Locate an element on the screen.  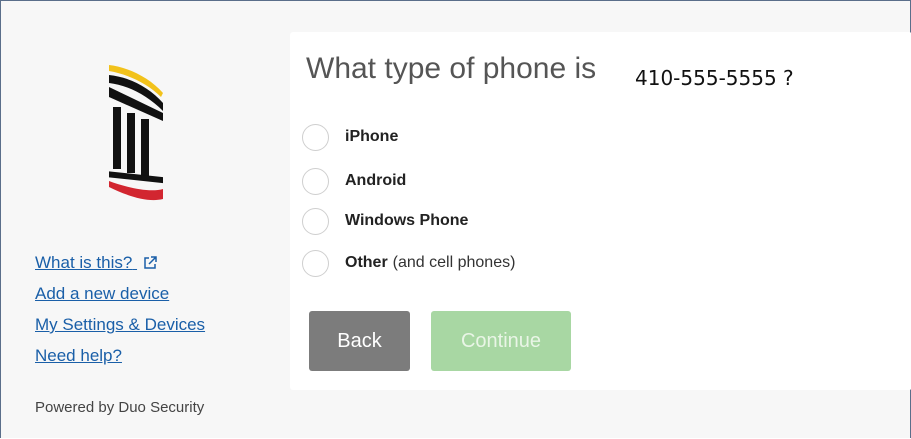
radio-windows-phone is located at coordinates (315, 221).